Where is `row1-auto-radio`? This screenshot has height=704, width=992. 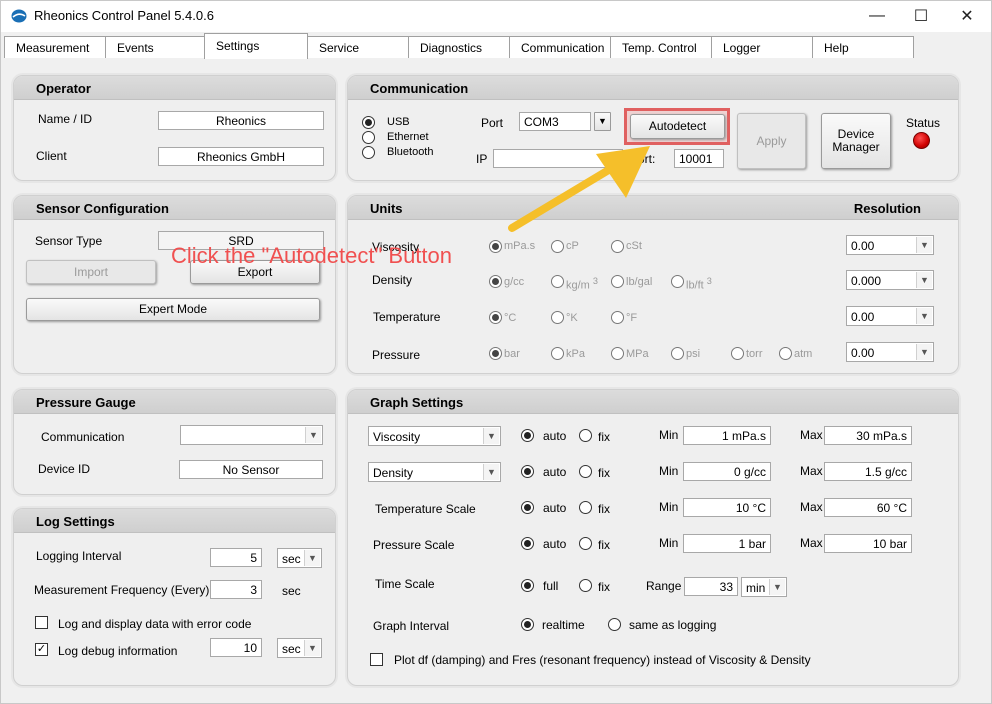
row1-auto-radio is located at coordinates (527, 435).